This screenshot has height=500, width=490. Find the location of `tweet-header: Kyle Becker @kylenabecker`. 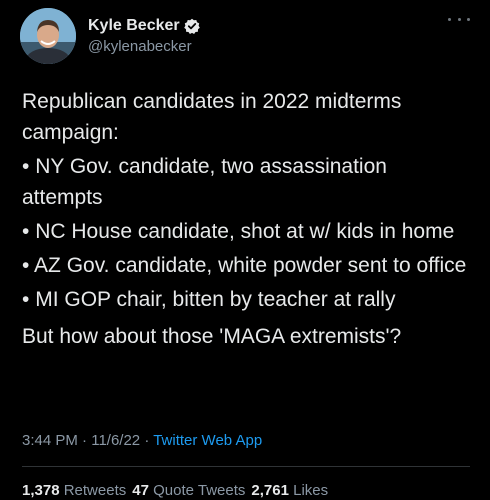

tweet-header: Kyle Becker @kylenabecker is located at coordinates (245, 36).